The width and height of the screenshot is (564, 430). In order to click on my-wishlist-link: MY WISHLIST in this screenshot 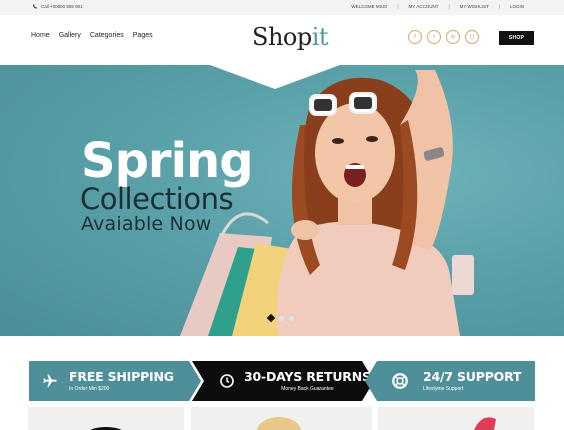, I will do `click(474, 6)`.